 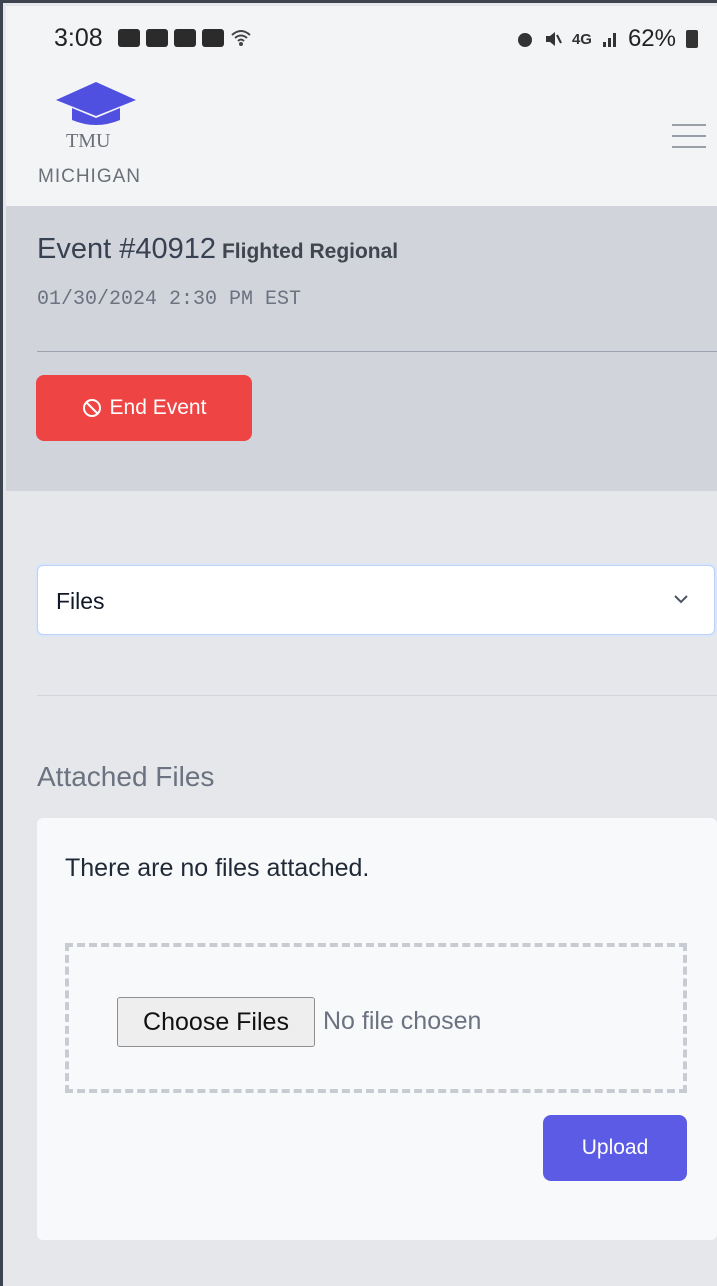 I want to click on end-event-button: End Event, so click(x=144, y=408).